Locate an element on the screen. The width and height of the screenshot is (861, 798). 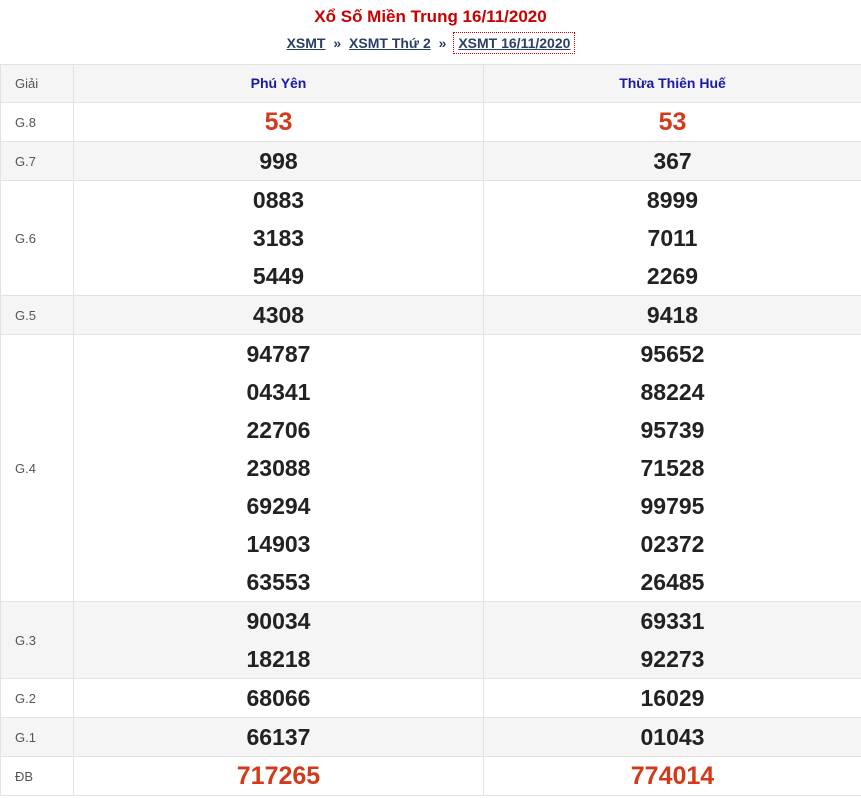
page-title: Xổ Số Miền Trung 16/11/2020 is located at coordinates (430, 16).